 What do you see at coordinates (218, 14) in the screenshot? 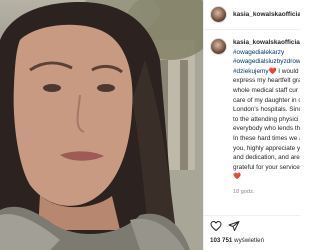
I see `header-avatar` at bounding box center [218, 14].